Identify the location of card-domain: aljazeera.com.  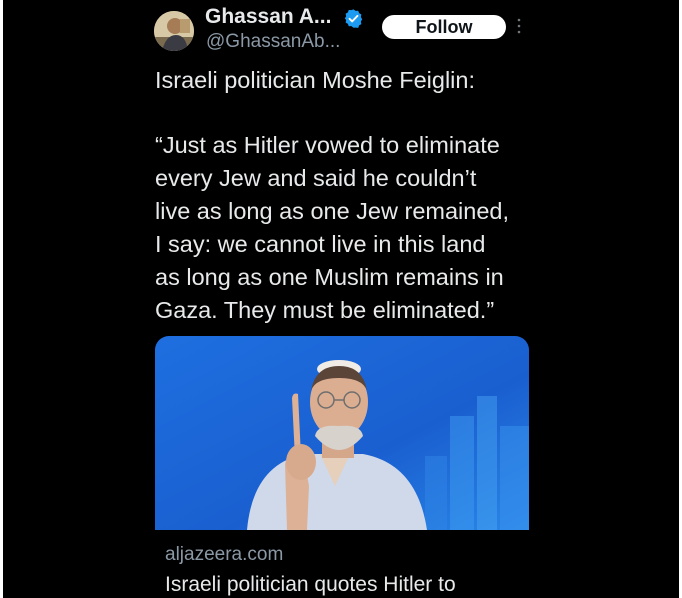
(224, 554).